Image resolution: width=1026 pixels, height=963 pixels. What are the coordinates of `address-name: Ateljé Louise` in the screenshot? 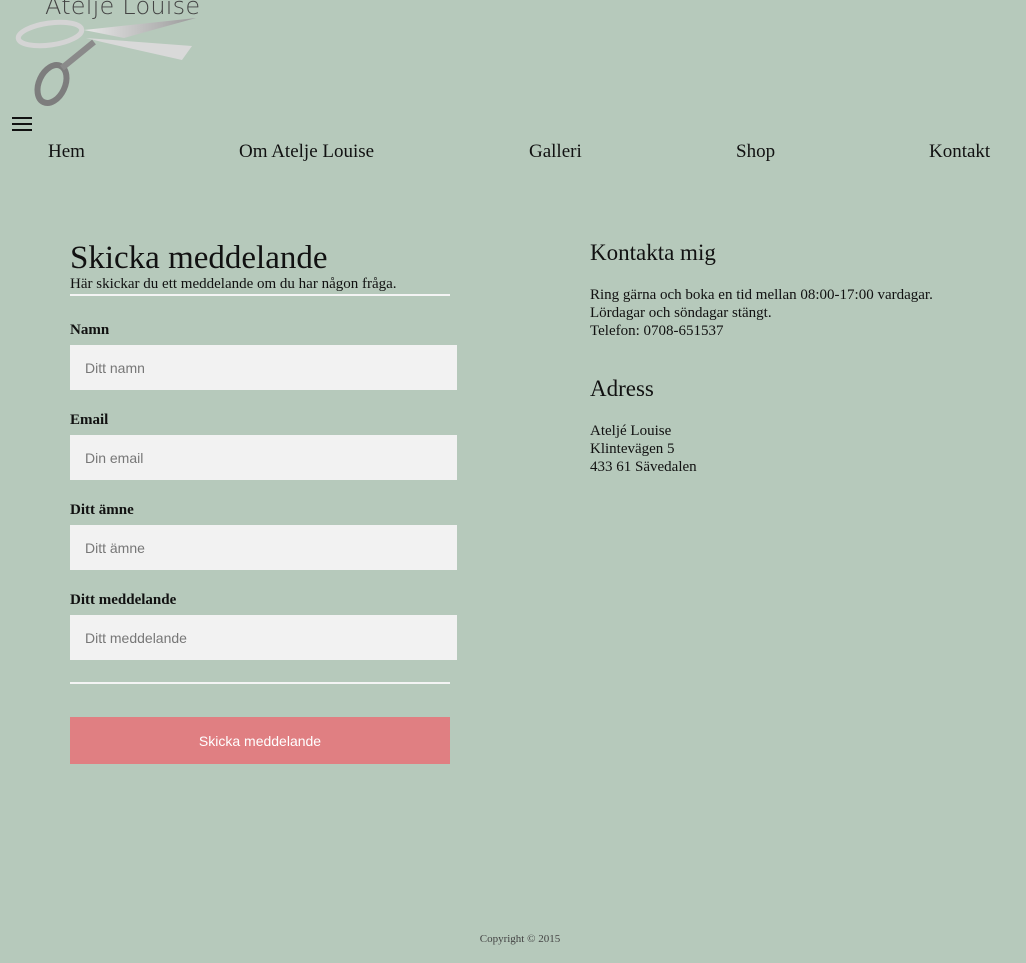 It's located at (631, 431).